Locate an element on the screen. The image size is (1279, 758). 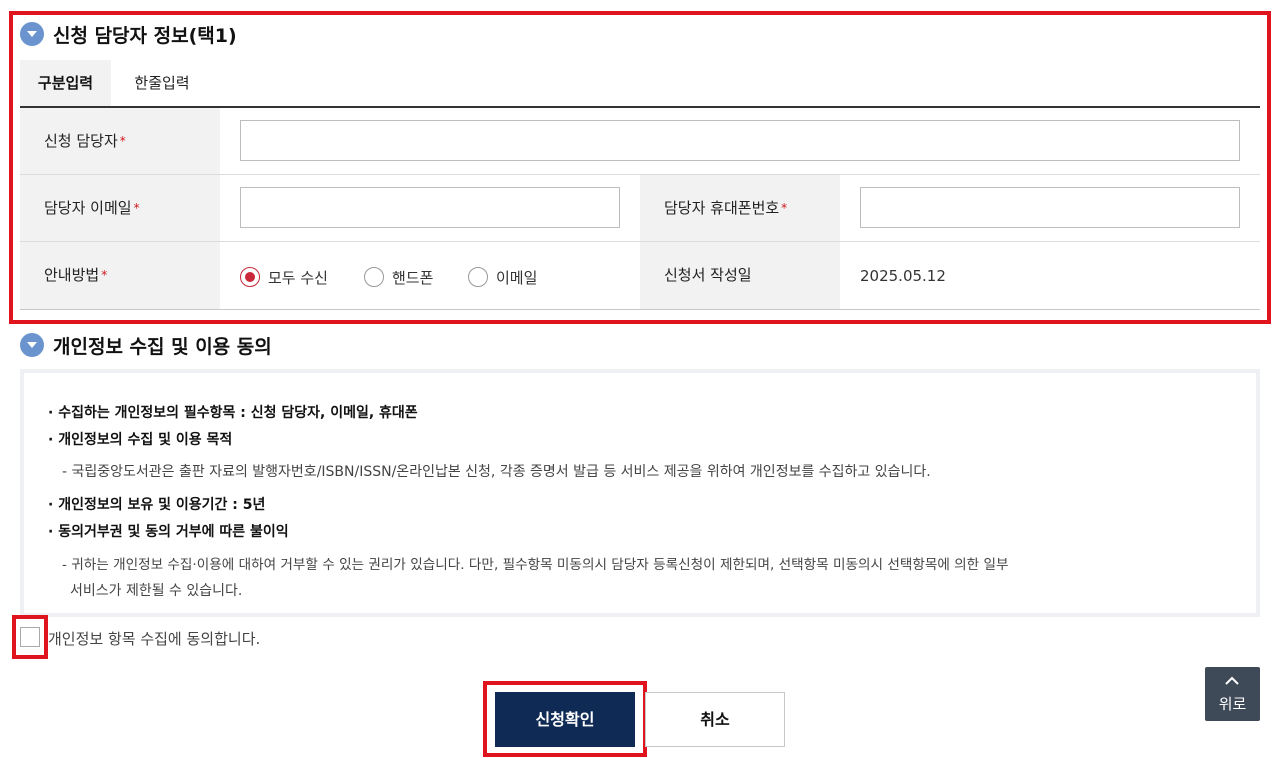
section-title-manager-info: 신청 담당자 정보(택1) is located at coordinates (145, 36).